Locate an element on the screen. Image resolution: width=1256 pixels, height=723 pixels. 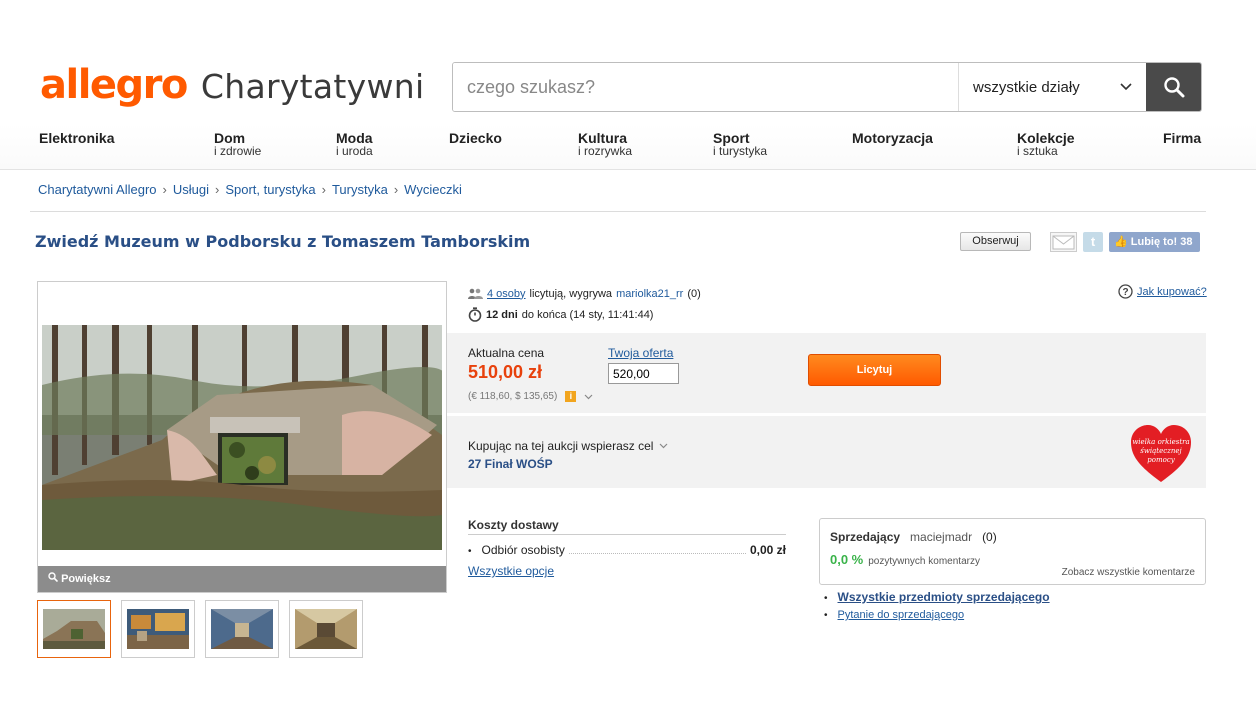
nav-item-elektronika: Elektronika is located at coordinates (77, 138).